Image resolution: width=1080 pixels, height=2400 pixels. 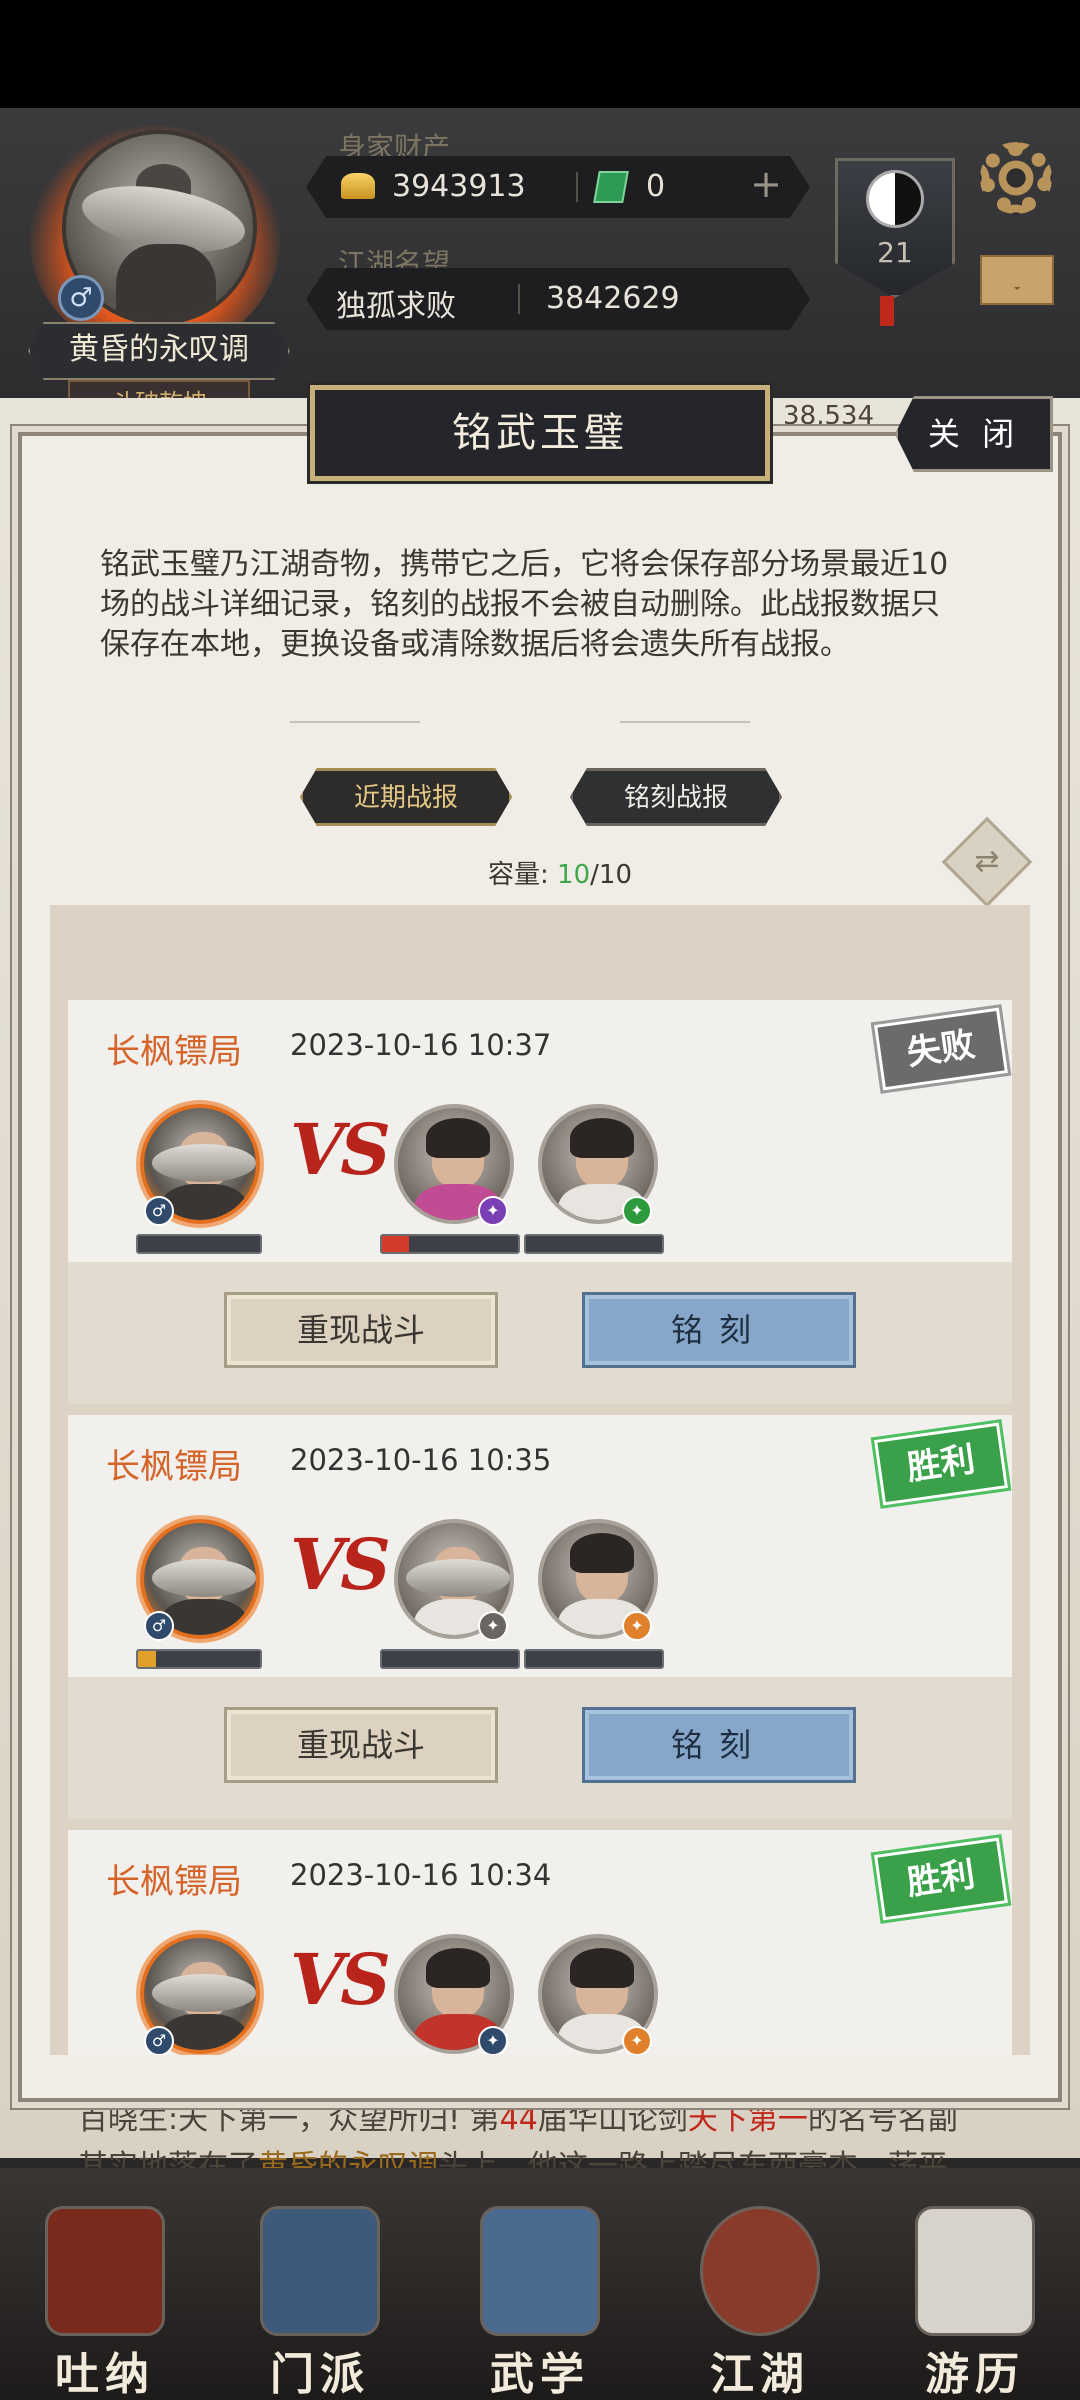 I want to click on nav-martial-arts: 武学, so click(x=540, y=2284).